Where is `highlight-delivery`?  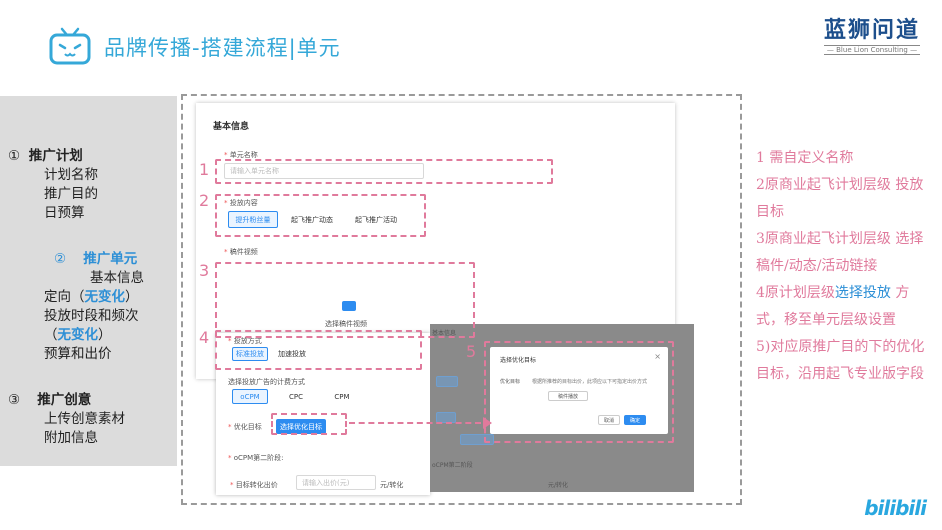 highlight-delivery is located at coordinates (318, 350).